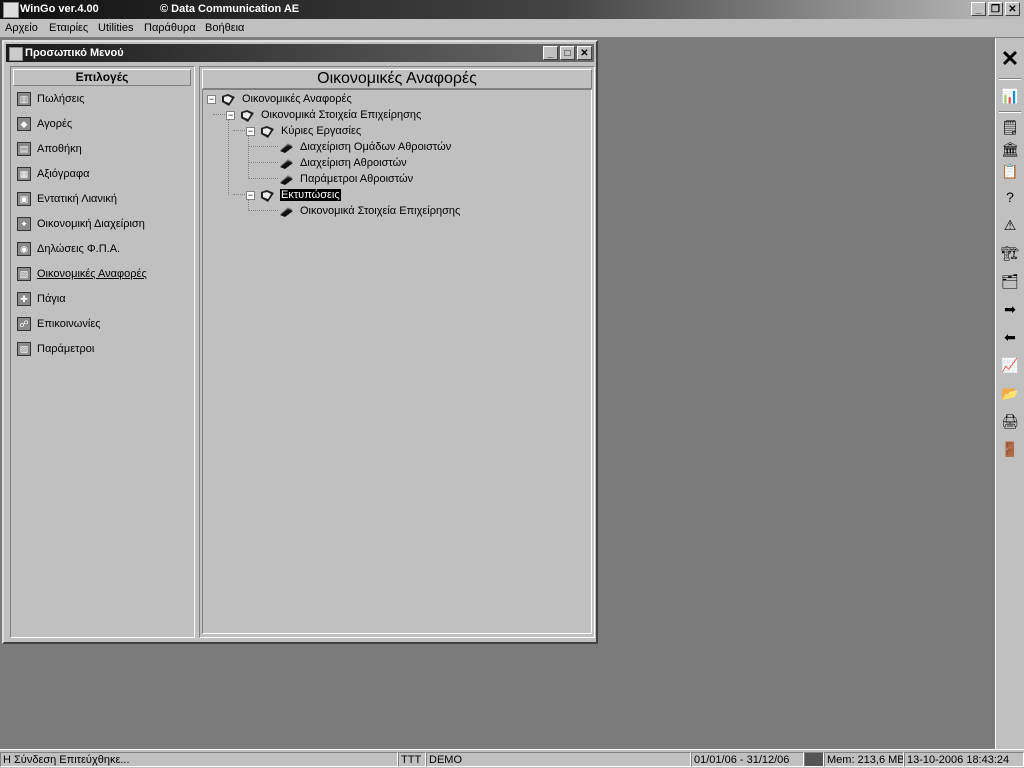 Image resolution: width=1024 pixels, height=768 pixels. I want to click on communications-icon: ☍, so click(24, 324).